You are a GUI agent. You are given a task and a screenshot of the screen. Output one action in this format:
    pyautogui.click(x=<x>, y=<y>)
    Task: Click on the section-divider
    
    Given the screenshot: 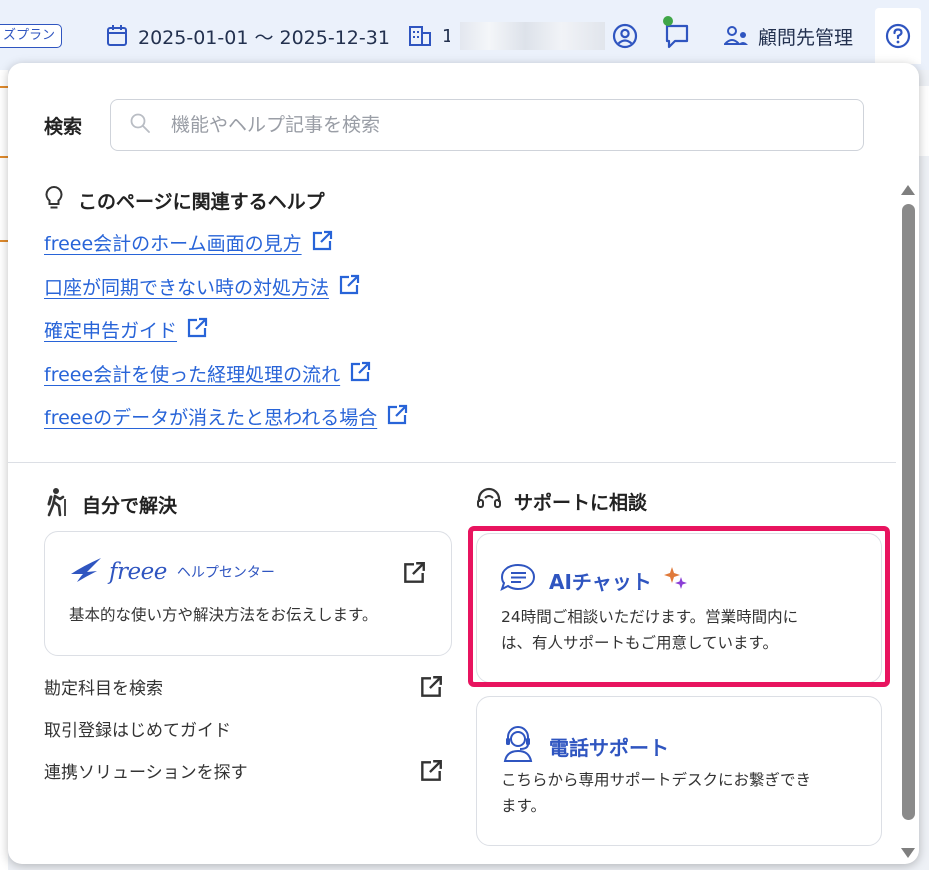 What is the action you would take?
    pyautogui.click(x=452, y=462)
    